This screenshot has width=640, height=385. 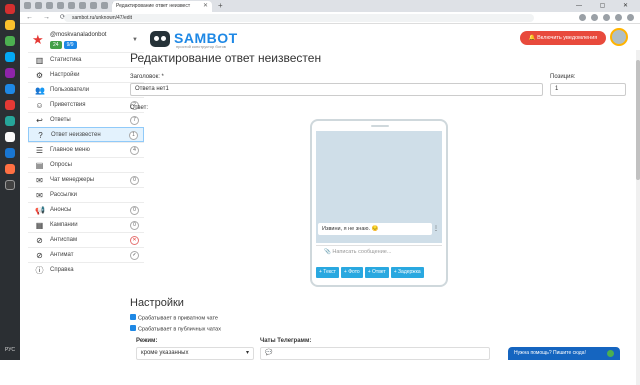 What do you see at coordinates (134, 120) in the screenshot?
I see `count-badge: 7` at bounding box center [134, 120].